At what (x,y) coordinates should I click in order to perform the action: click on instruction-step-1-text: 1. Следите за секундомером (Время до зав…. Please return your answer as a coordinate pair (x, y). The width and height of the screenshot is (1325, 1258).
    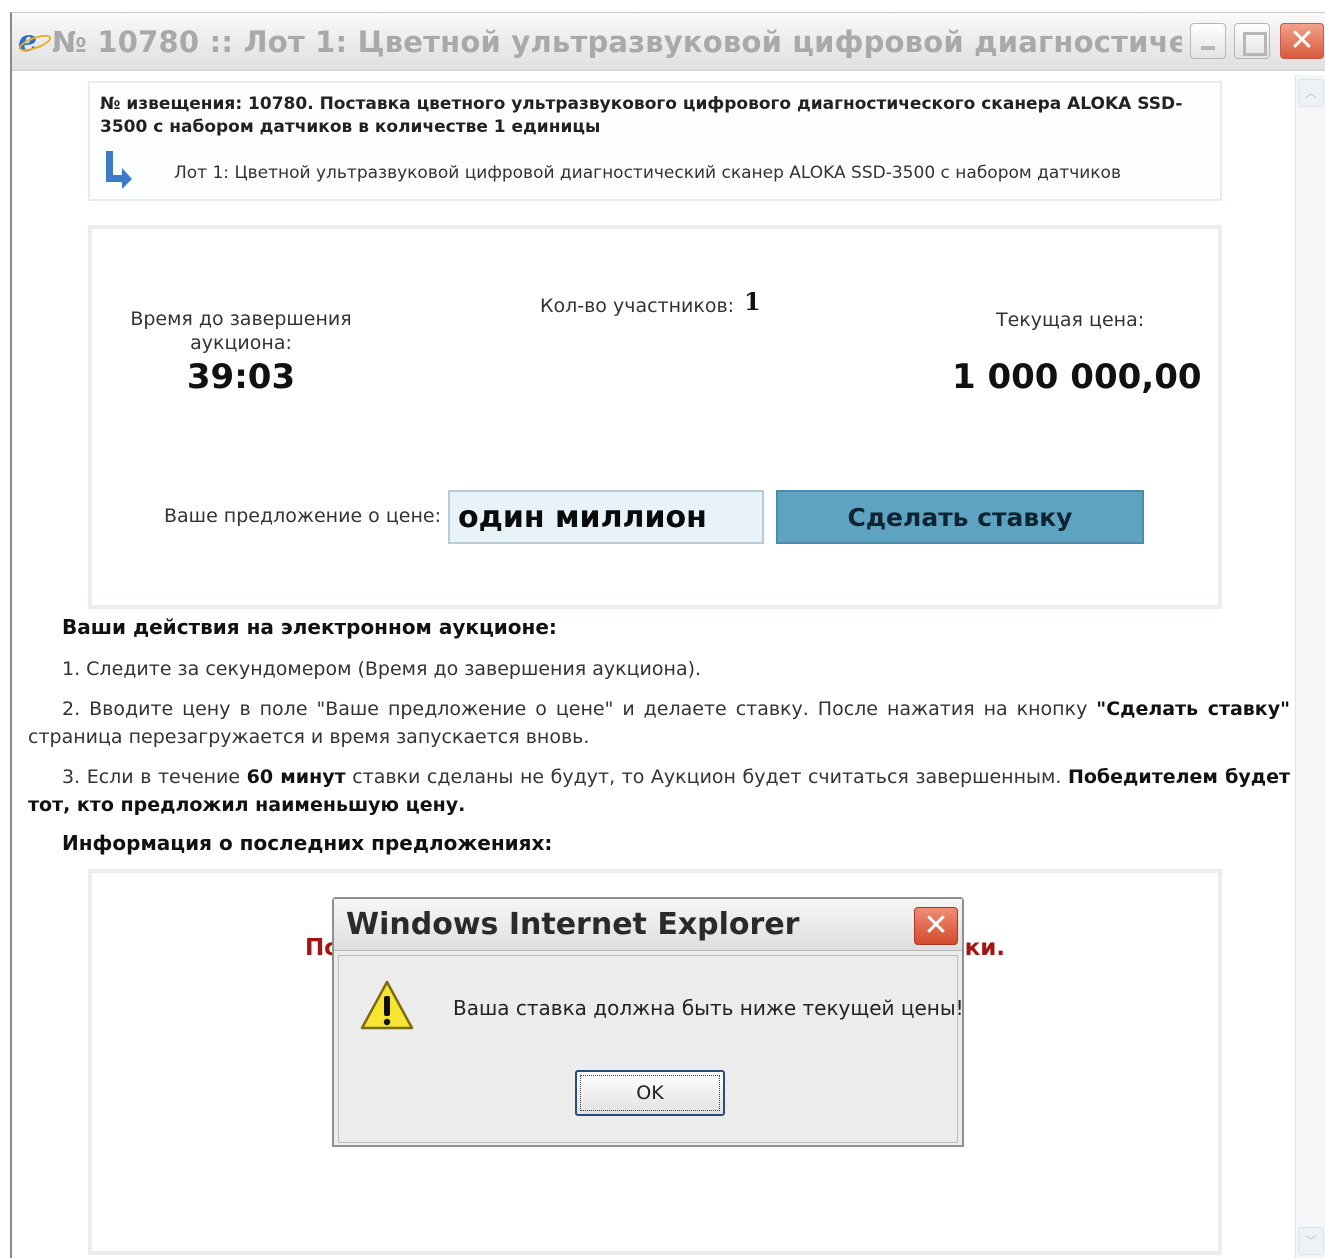
    Looking at the image, I should click on (382, 669).